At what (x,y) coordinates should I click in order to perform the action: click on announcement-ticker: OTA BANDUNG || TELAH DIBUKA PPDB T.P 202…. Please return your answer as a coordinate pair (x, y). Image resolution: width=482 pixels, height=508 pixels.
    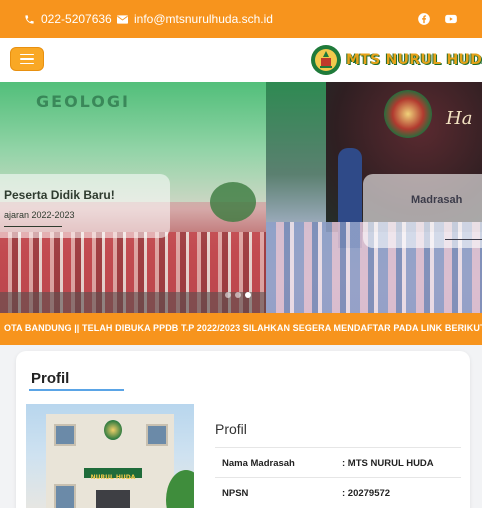
    Looking at the image, I should click on (241, 329).